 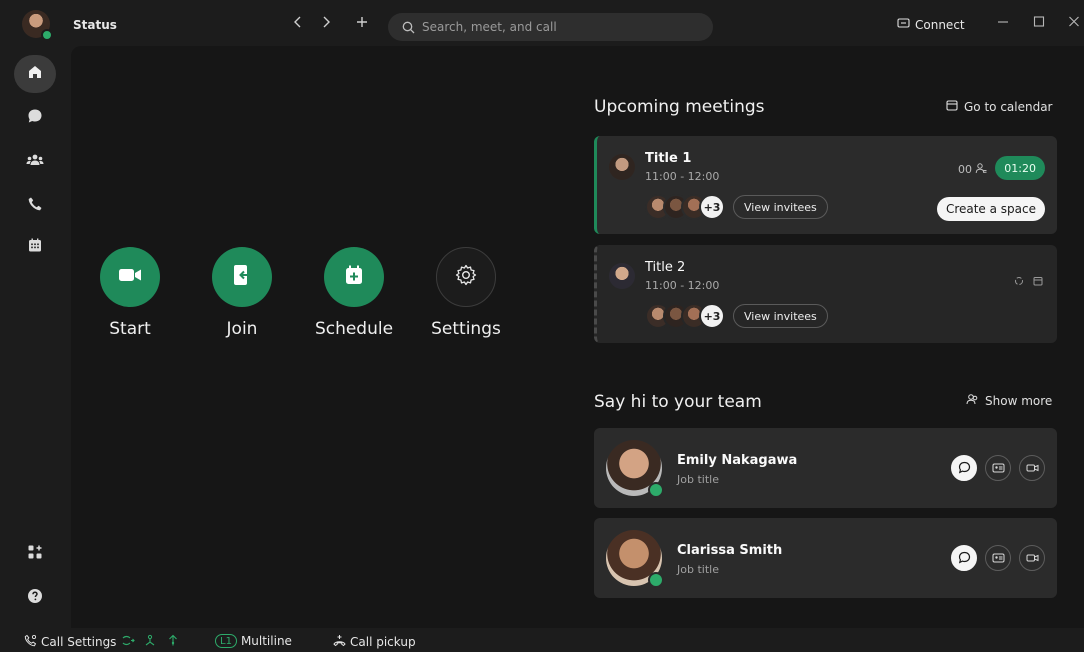 I want to click on join-meeting-button: Join, so click(x=242, y=293).